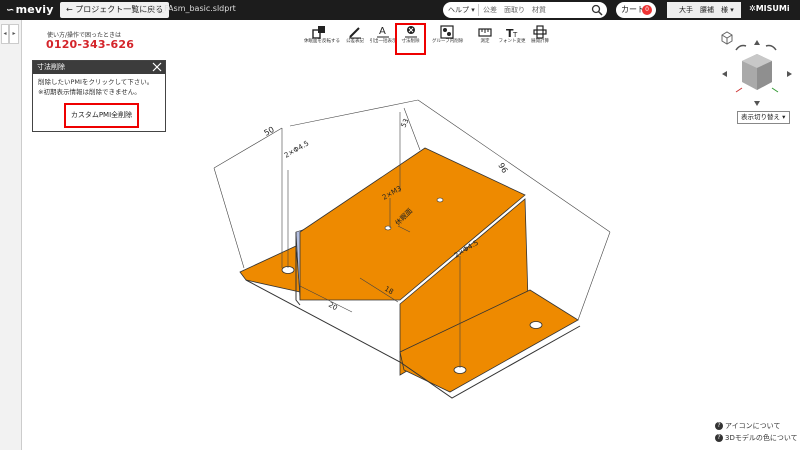 The width and height of the screenshot is (800, 450). I want to click on svg-text: A, so click(382, 31).